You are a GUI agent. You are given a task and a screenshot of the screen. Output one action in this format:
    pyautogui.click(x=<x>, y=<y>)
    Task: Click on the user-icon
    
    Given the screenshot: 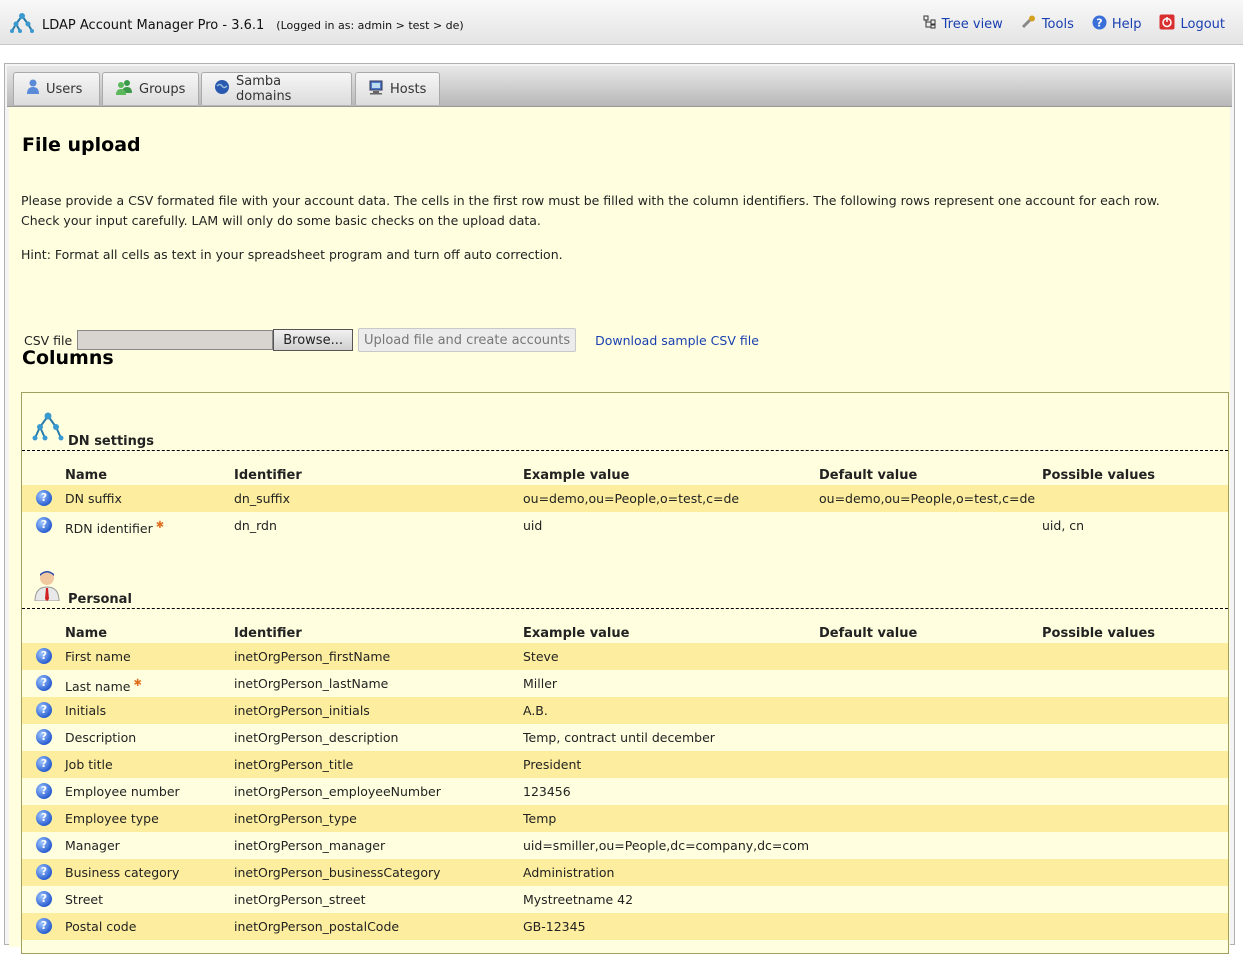 What is the action you would take?
    pyautogui.click(x=33, y=89)
    